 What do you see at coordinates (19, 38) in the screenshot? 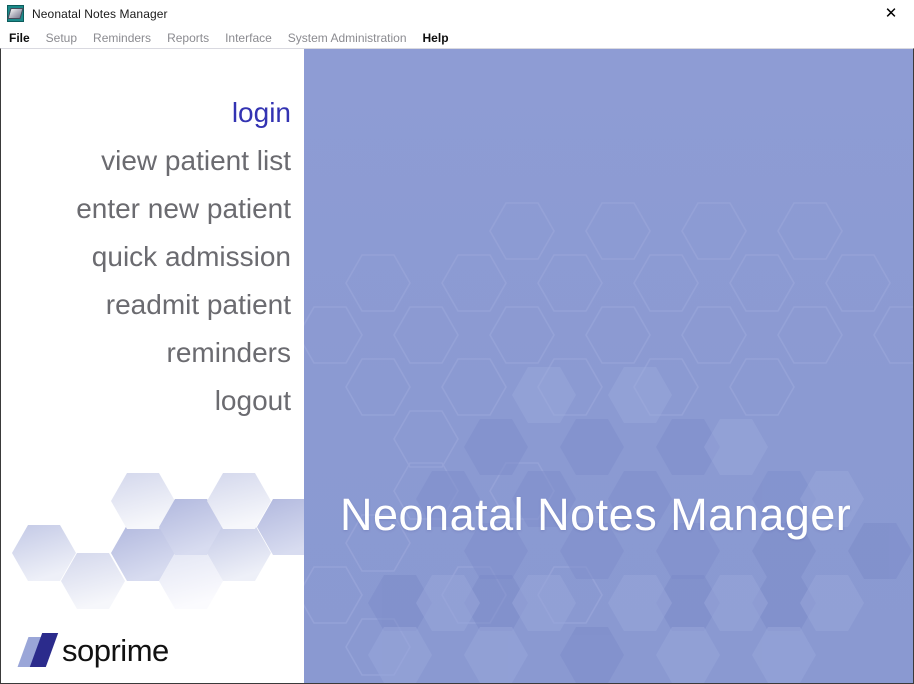
I see `menu-item-file: File` at bounding box center [19, 38].